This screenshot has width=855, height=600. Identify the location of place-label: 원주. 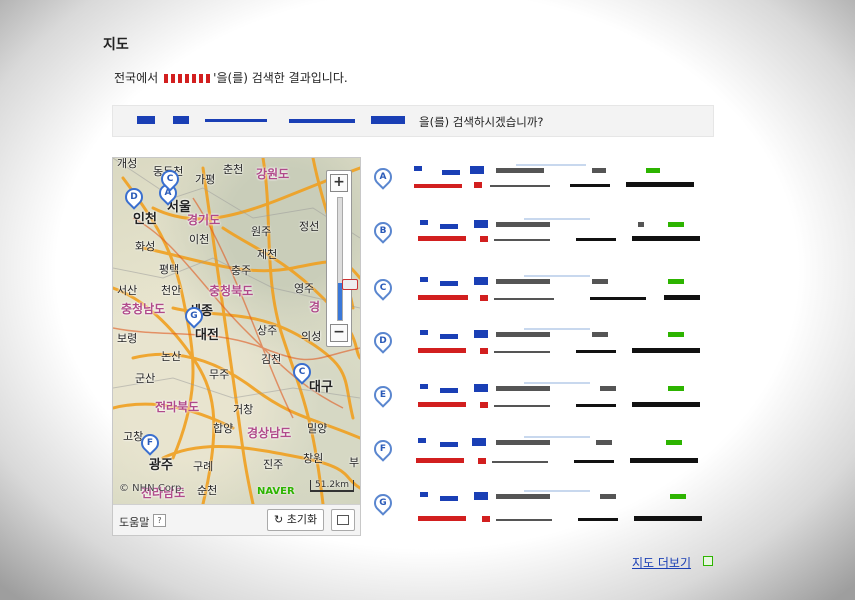
(261, 231).